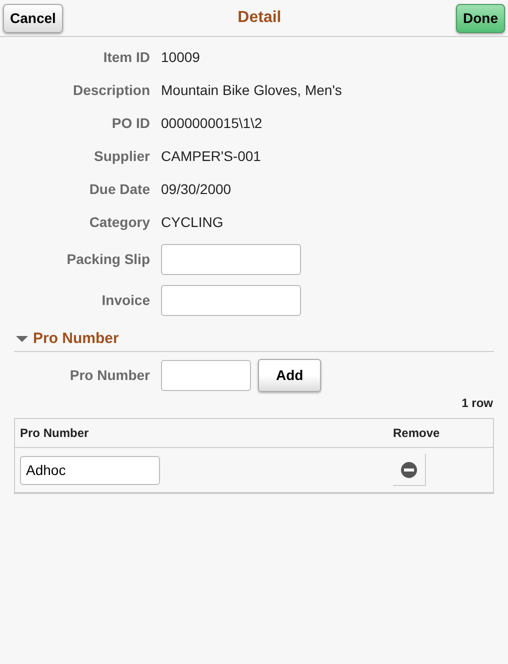 This screenshot has width=508, height=664. I want to click on field-value: Mountain Bike Gloves, Men's, so click(251, 90).